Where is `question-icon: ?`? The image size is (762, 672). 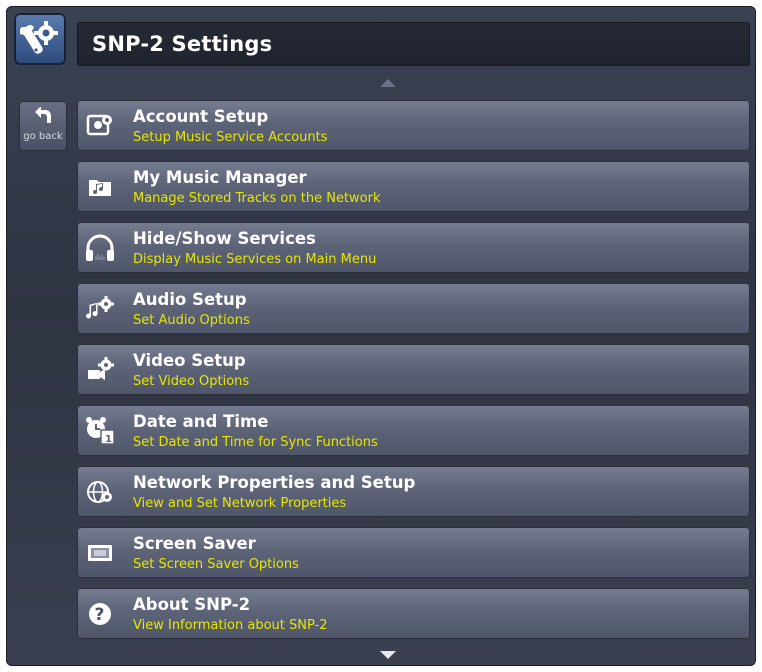
question-icon: ? is located at coordinates (100, 614).